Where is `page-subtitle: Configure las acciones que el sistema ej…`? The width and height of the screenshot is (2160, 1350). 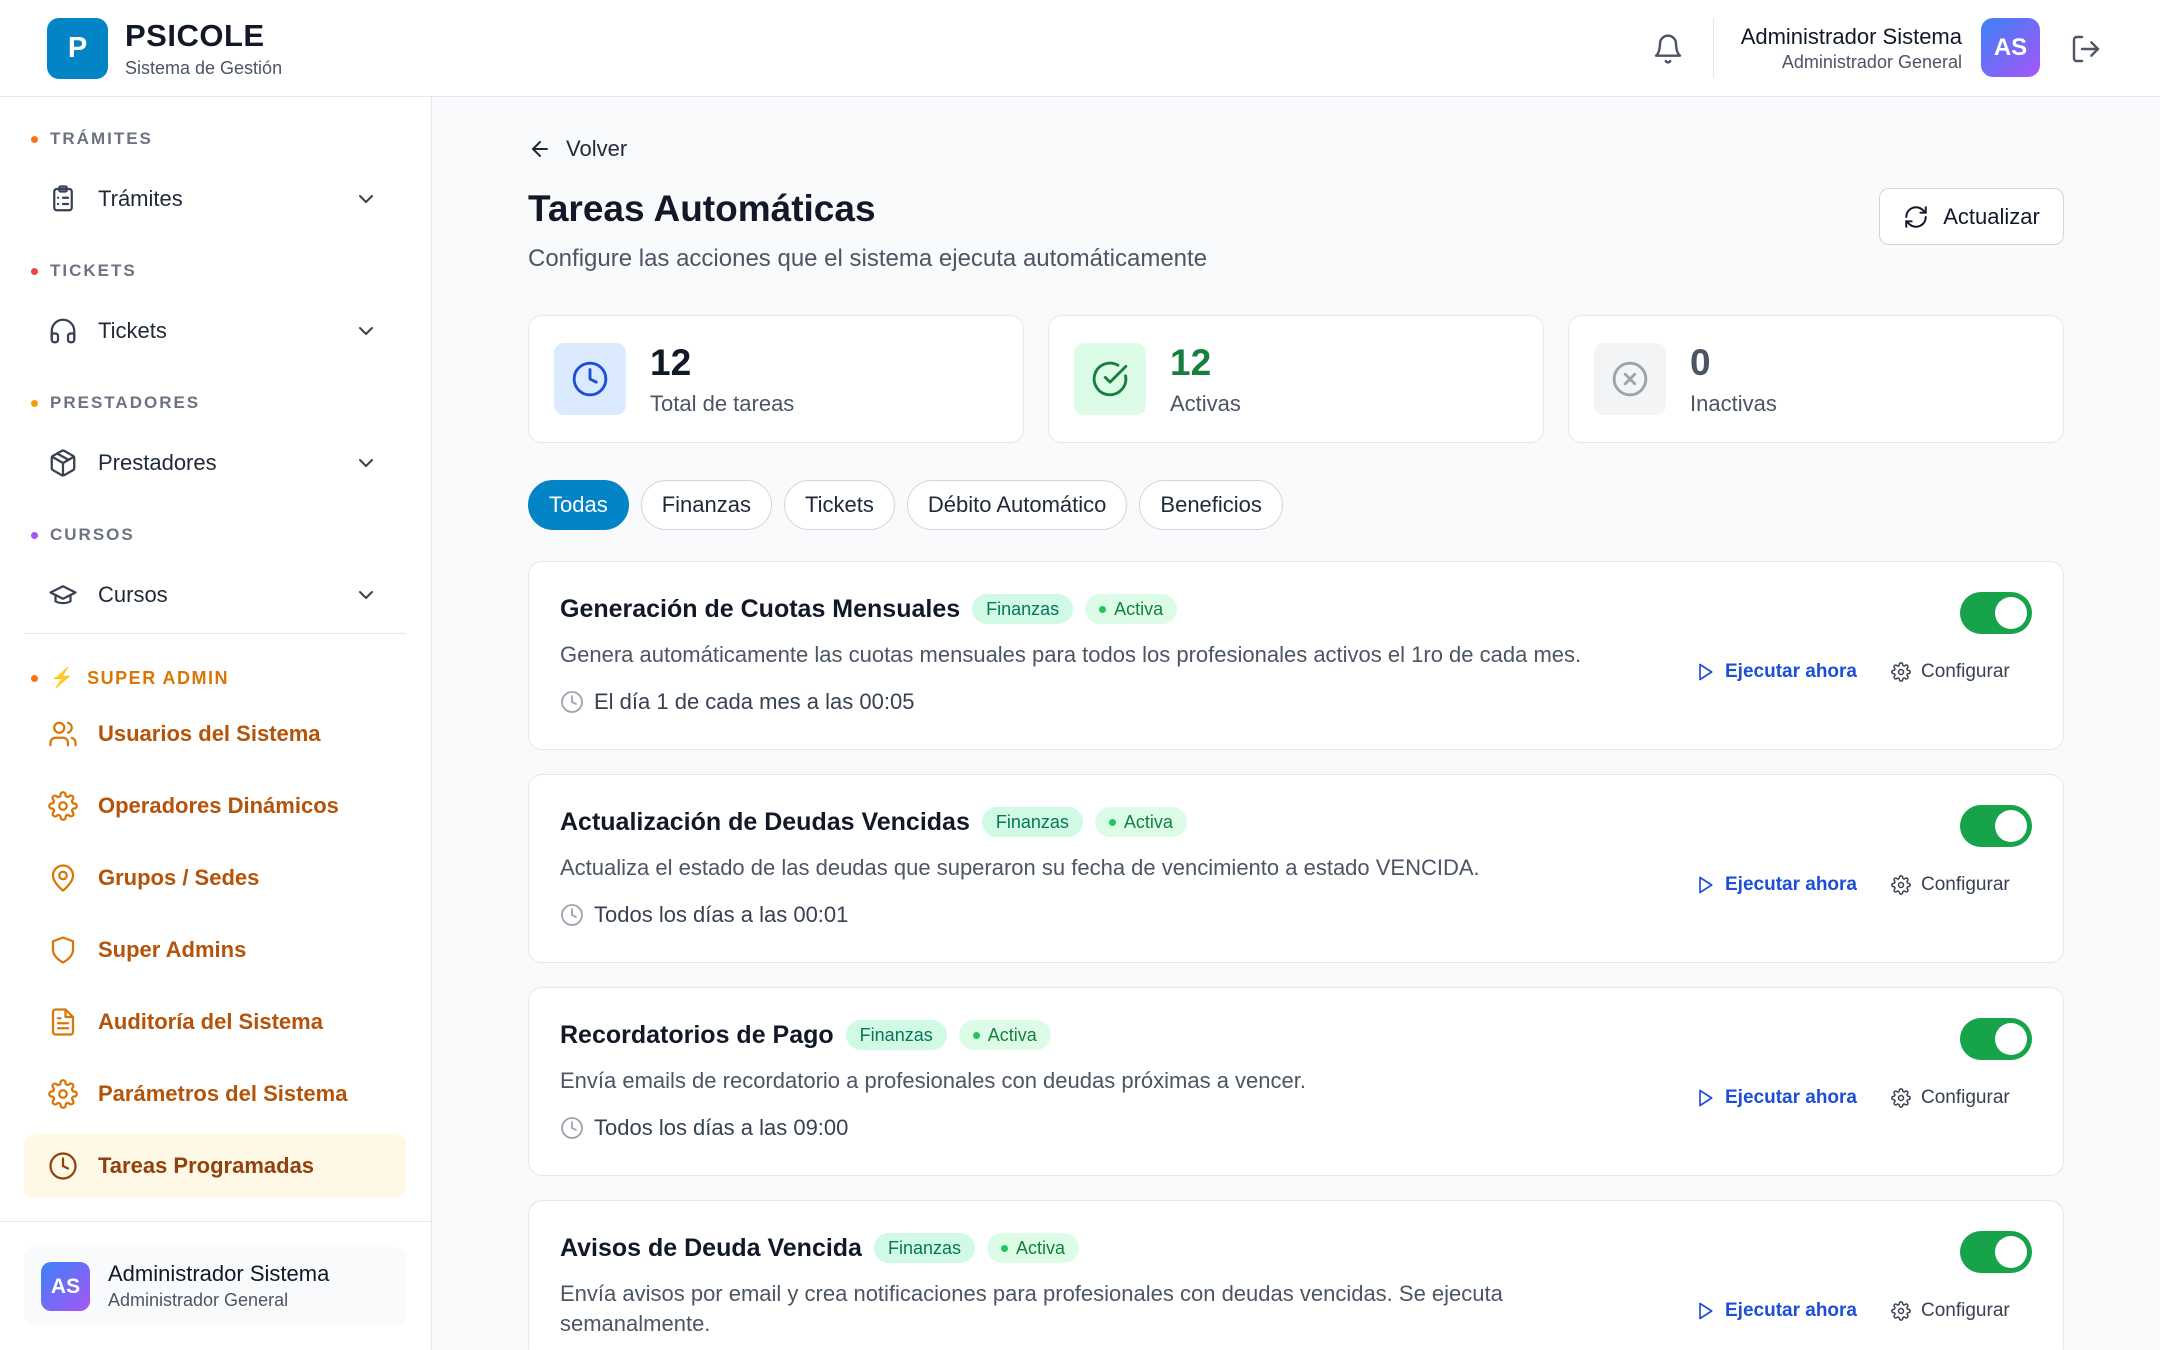 page-subtitle: Configure las acciones que el sistema ej… is located at coordinates (868, 258).